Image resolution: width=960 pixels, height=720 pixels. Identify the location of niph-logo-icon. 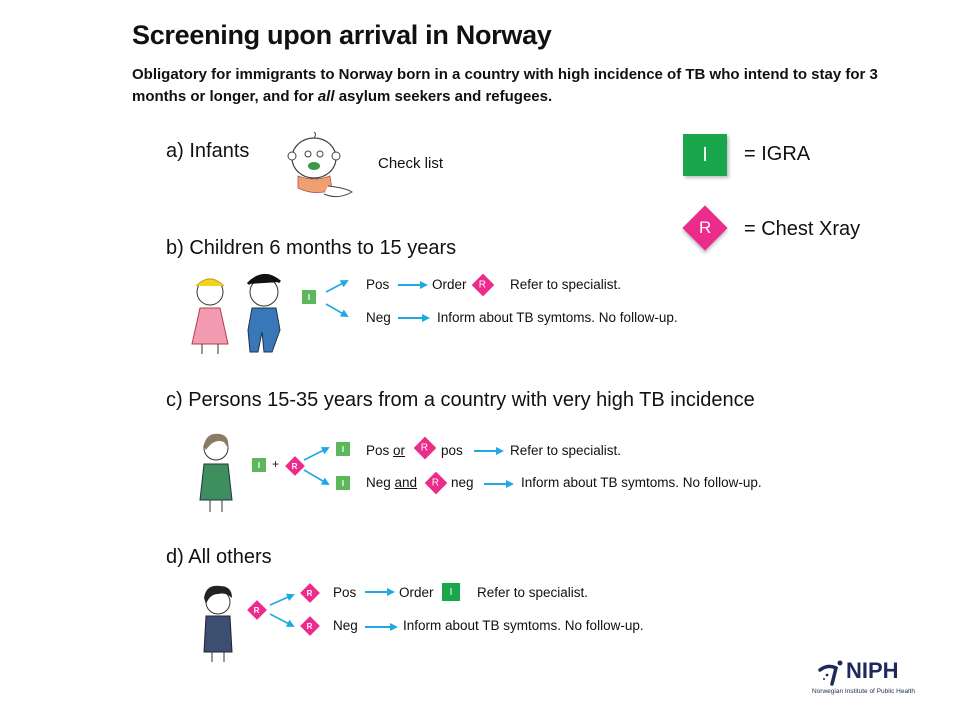
(830, 673).